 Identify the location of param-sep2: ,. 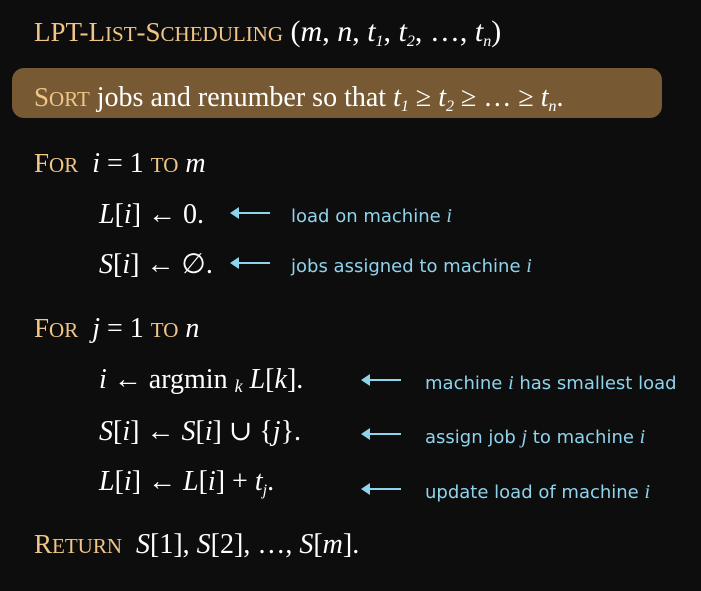
(360, 31).